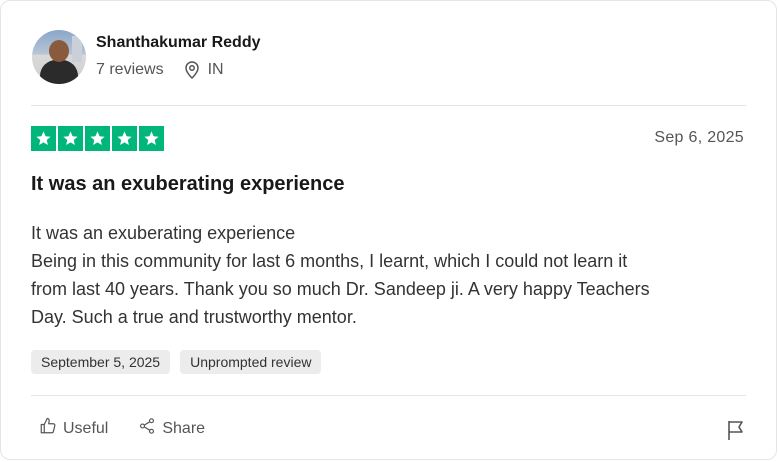  I want to click on footer-divider, so click(388, 395).